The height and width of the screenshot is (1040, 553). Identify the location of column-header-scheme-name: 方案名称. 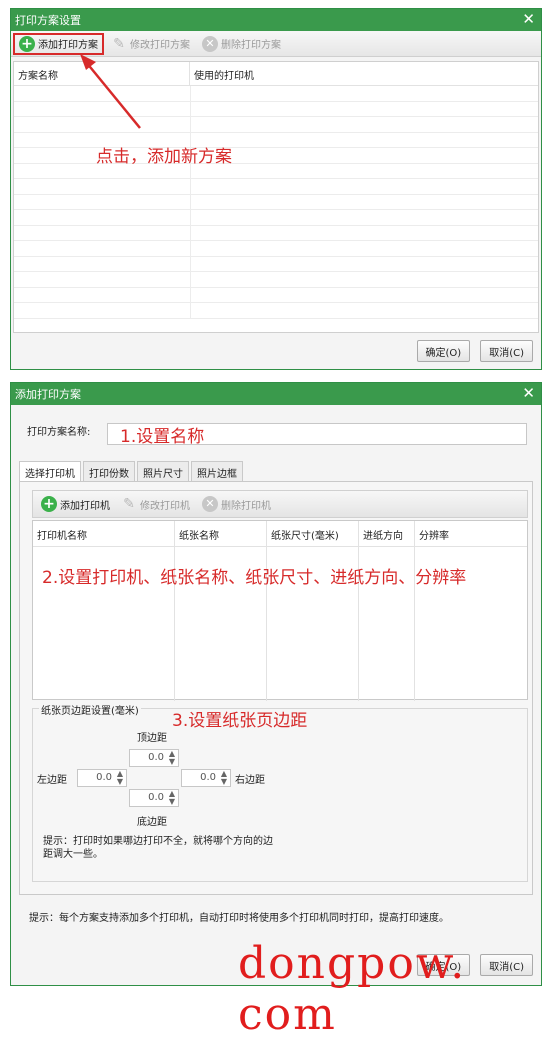
(102, 73).